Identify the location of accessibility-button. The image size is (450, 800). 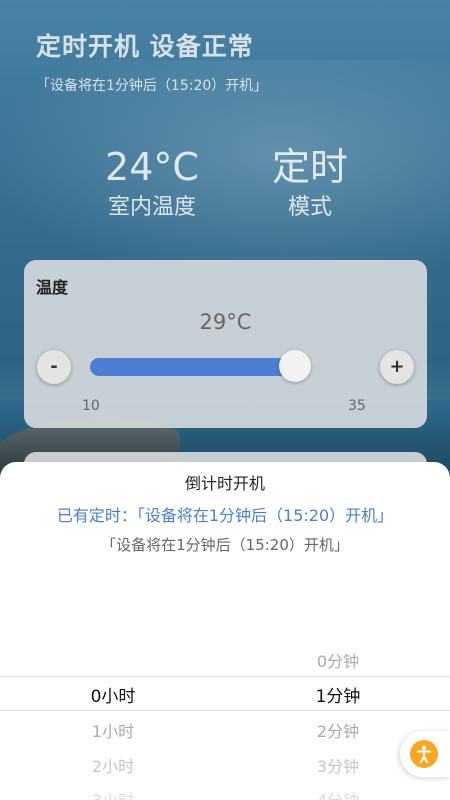
(425, 754).